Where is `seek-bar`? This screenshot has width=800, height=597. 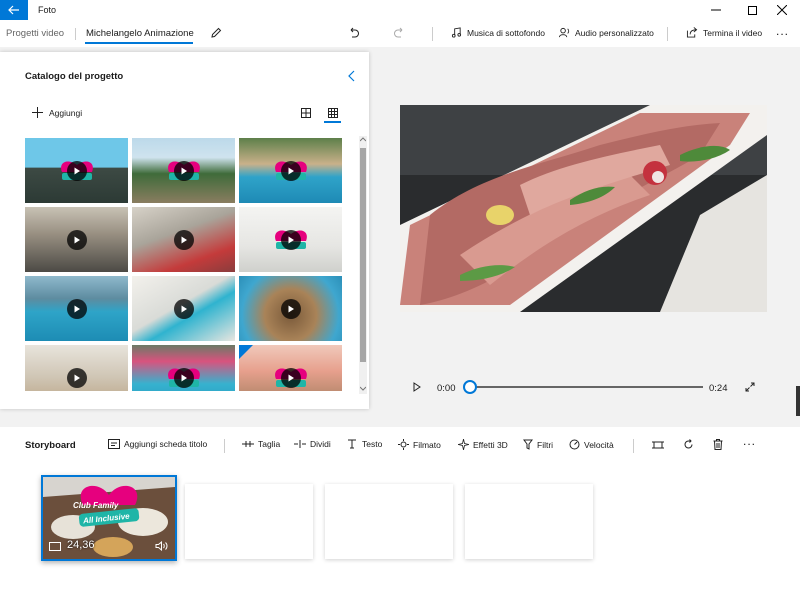 seek-bar is located at coordinates (586, 387).